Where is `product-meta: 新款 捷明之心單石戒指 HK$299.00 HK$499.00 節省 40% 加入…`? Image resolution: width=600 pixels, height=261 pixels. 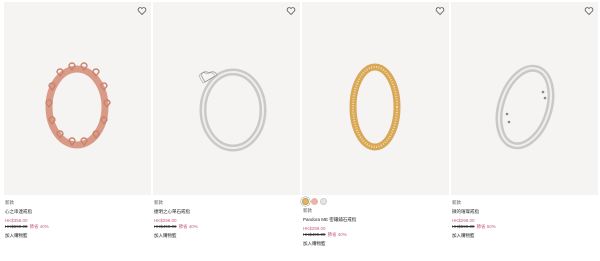
product-meta: 新款 捷明之心單石戒指 HK$299.00 HK$499.00 節省 40% 加入… is located at coordinates (176, 219).